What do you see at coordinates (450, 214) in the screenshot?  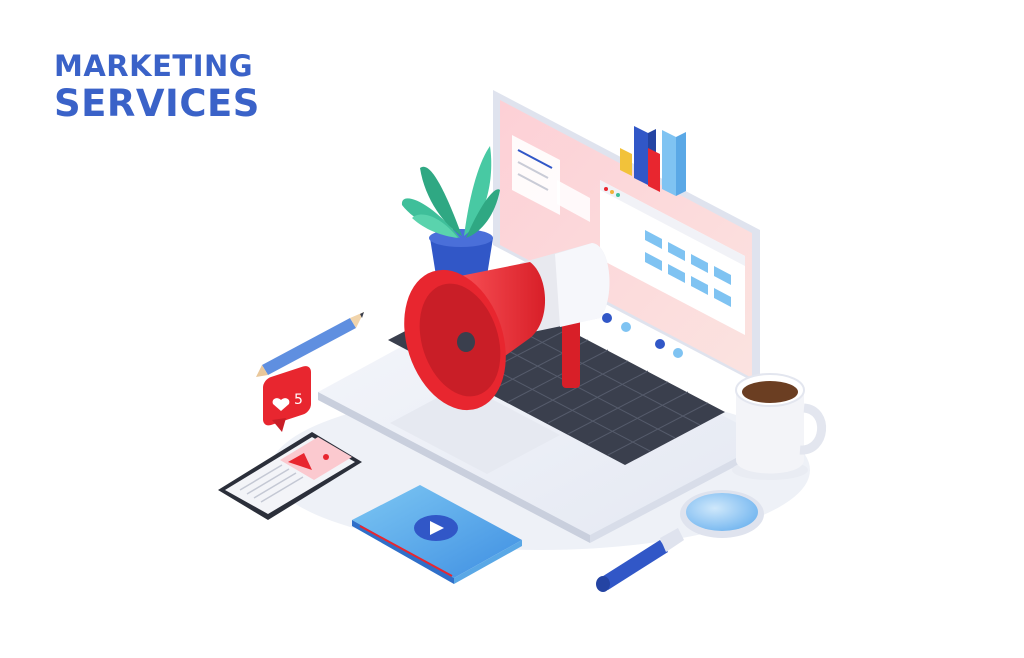 I see `plant-icon` at bounding box center [450, 214].